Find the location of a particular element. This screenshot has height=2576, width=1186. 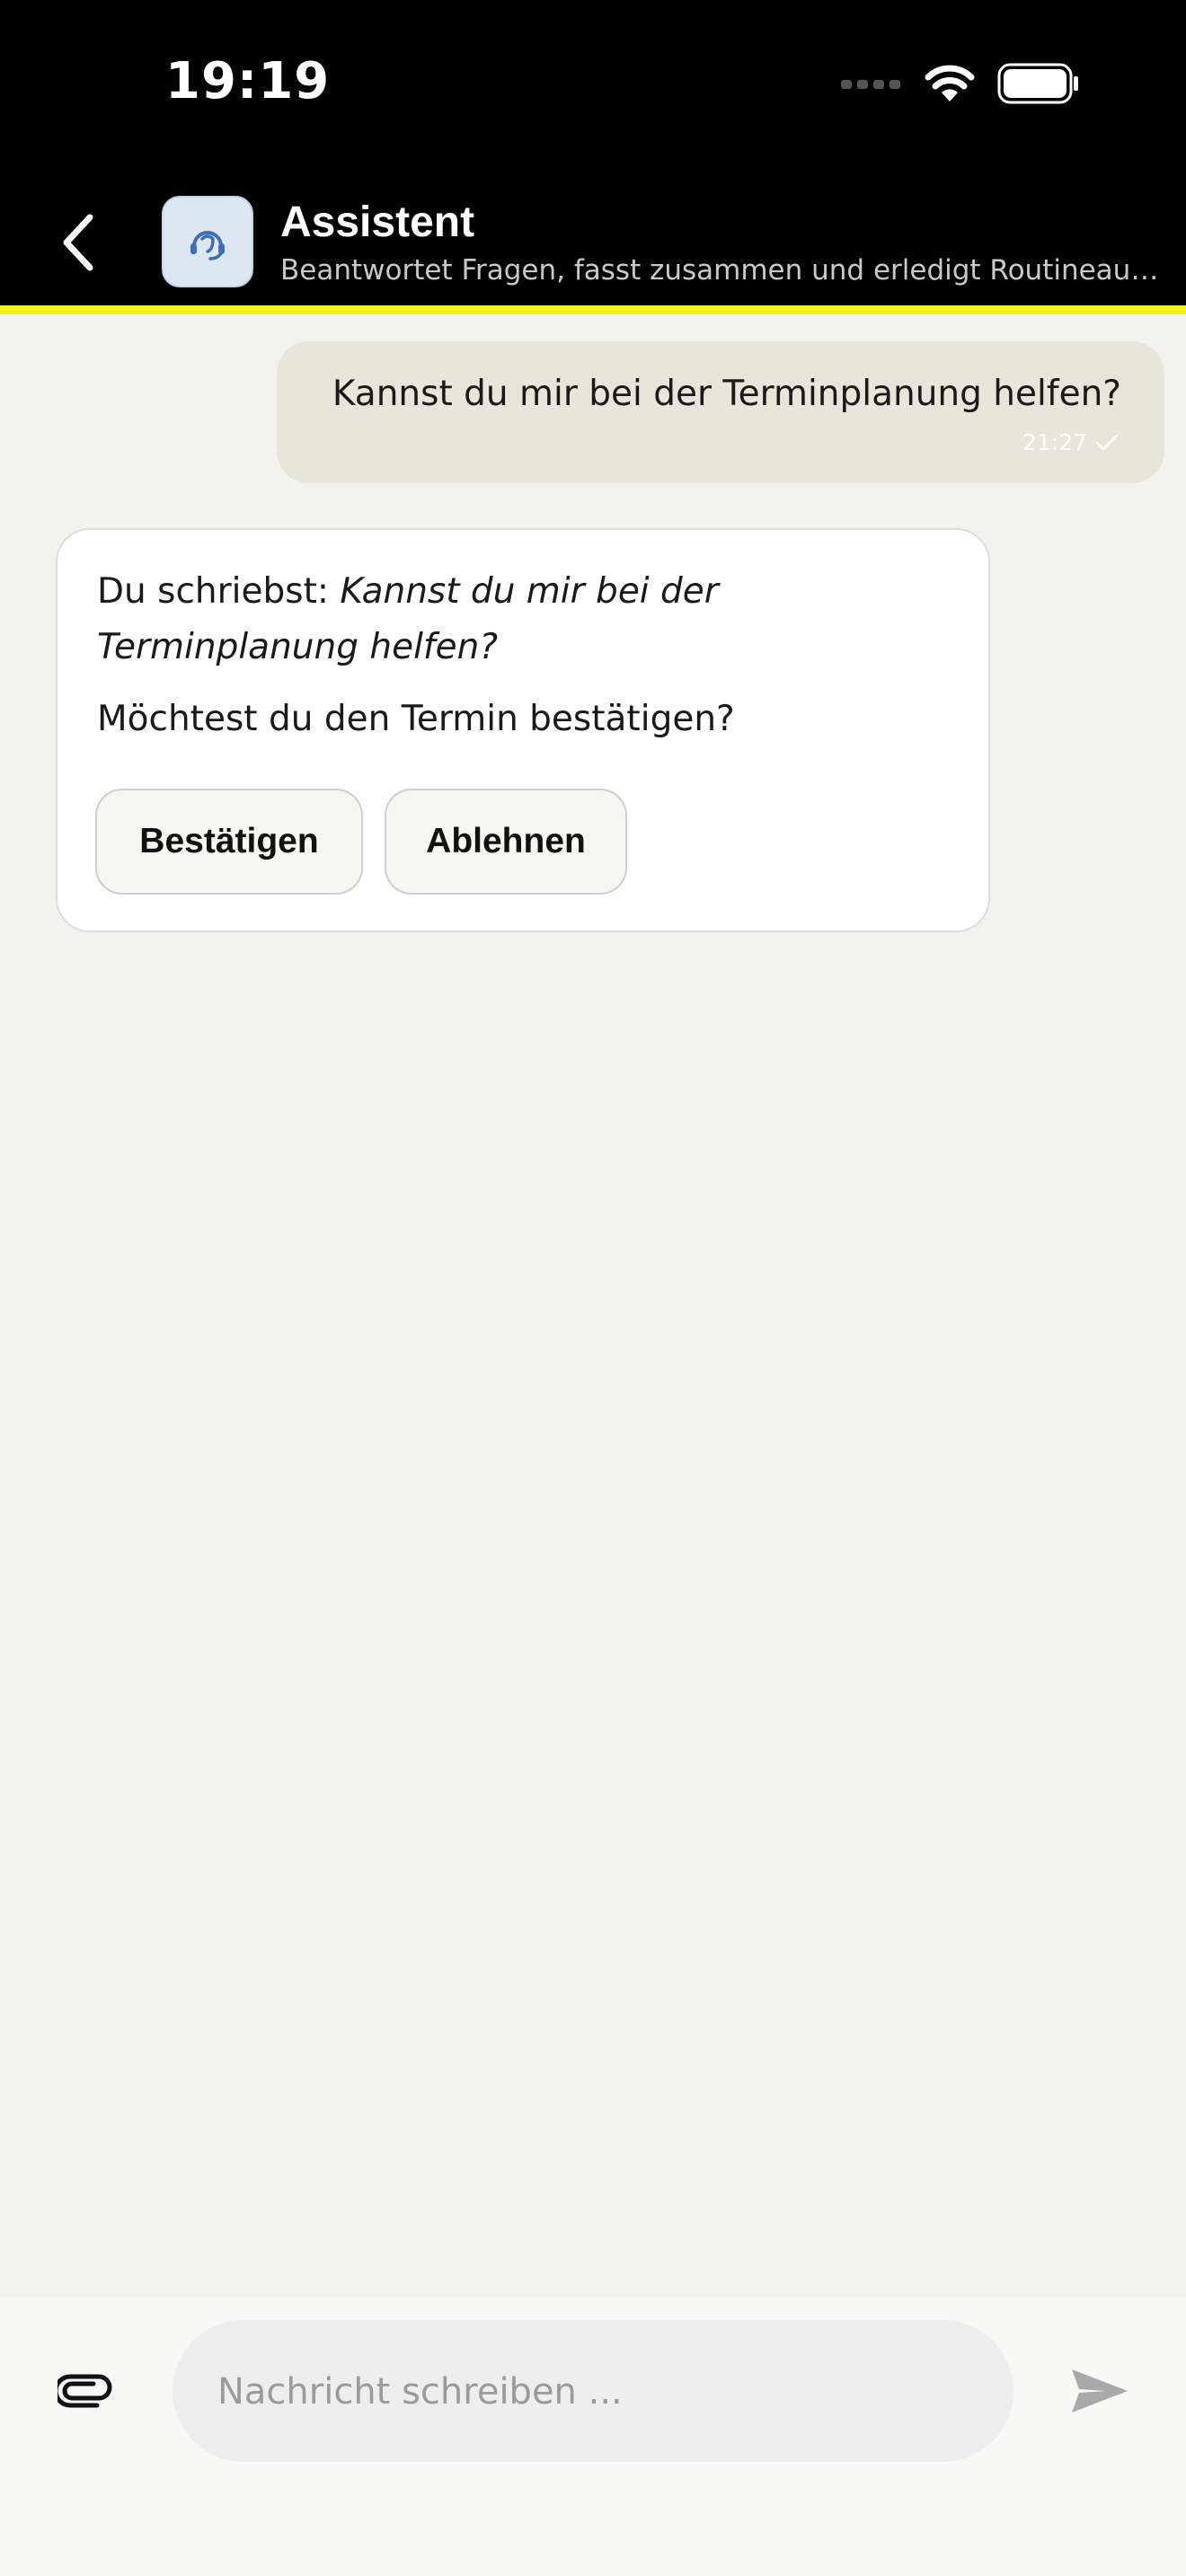

chevron-left-icon is located at coordinates (78, 242).